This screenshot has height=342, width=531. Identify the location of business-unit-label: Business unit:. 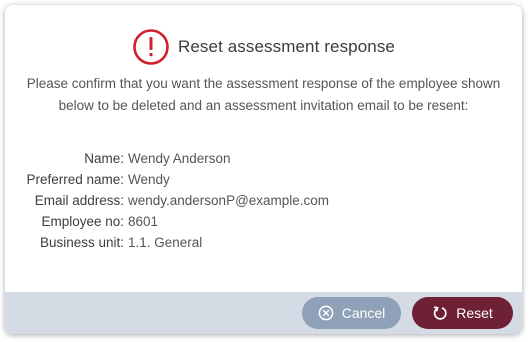
(81, 242).